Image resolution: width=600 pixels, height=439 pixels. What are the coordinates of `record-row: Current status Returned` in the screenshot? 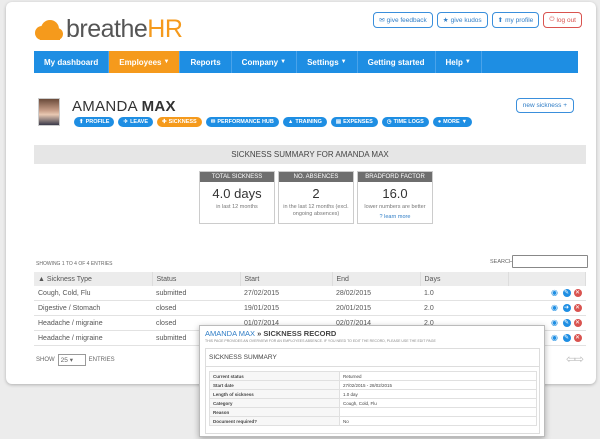 It's located at (373, 376).